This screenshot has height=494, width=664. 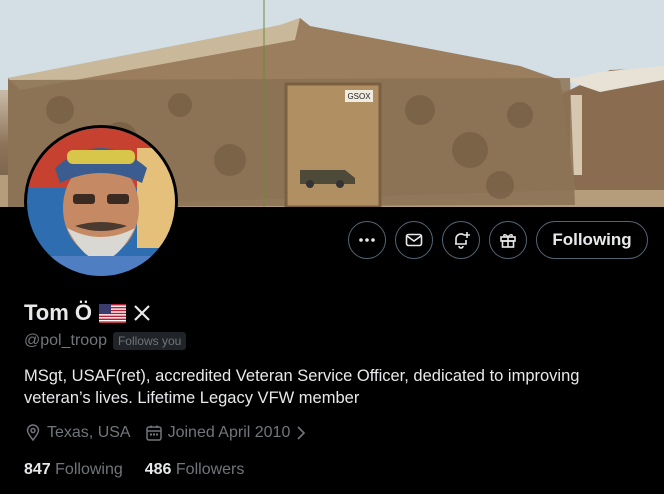 What do you see at coordinates (301, 433) in the screenshot?
I see `chevron-right-icon` at bounding box center [301, 433].